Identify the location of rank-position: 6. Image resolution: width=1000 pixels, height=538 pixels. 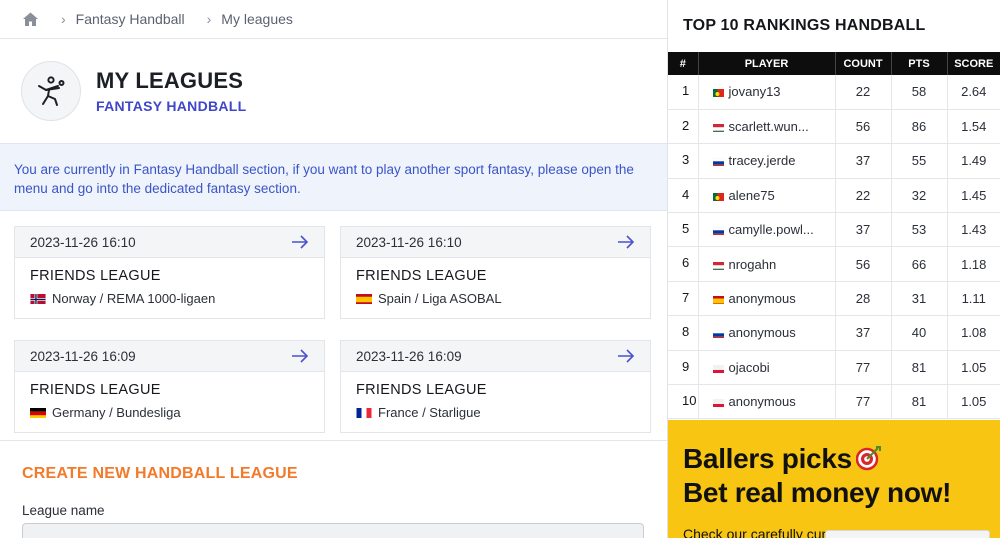
(683, 264).